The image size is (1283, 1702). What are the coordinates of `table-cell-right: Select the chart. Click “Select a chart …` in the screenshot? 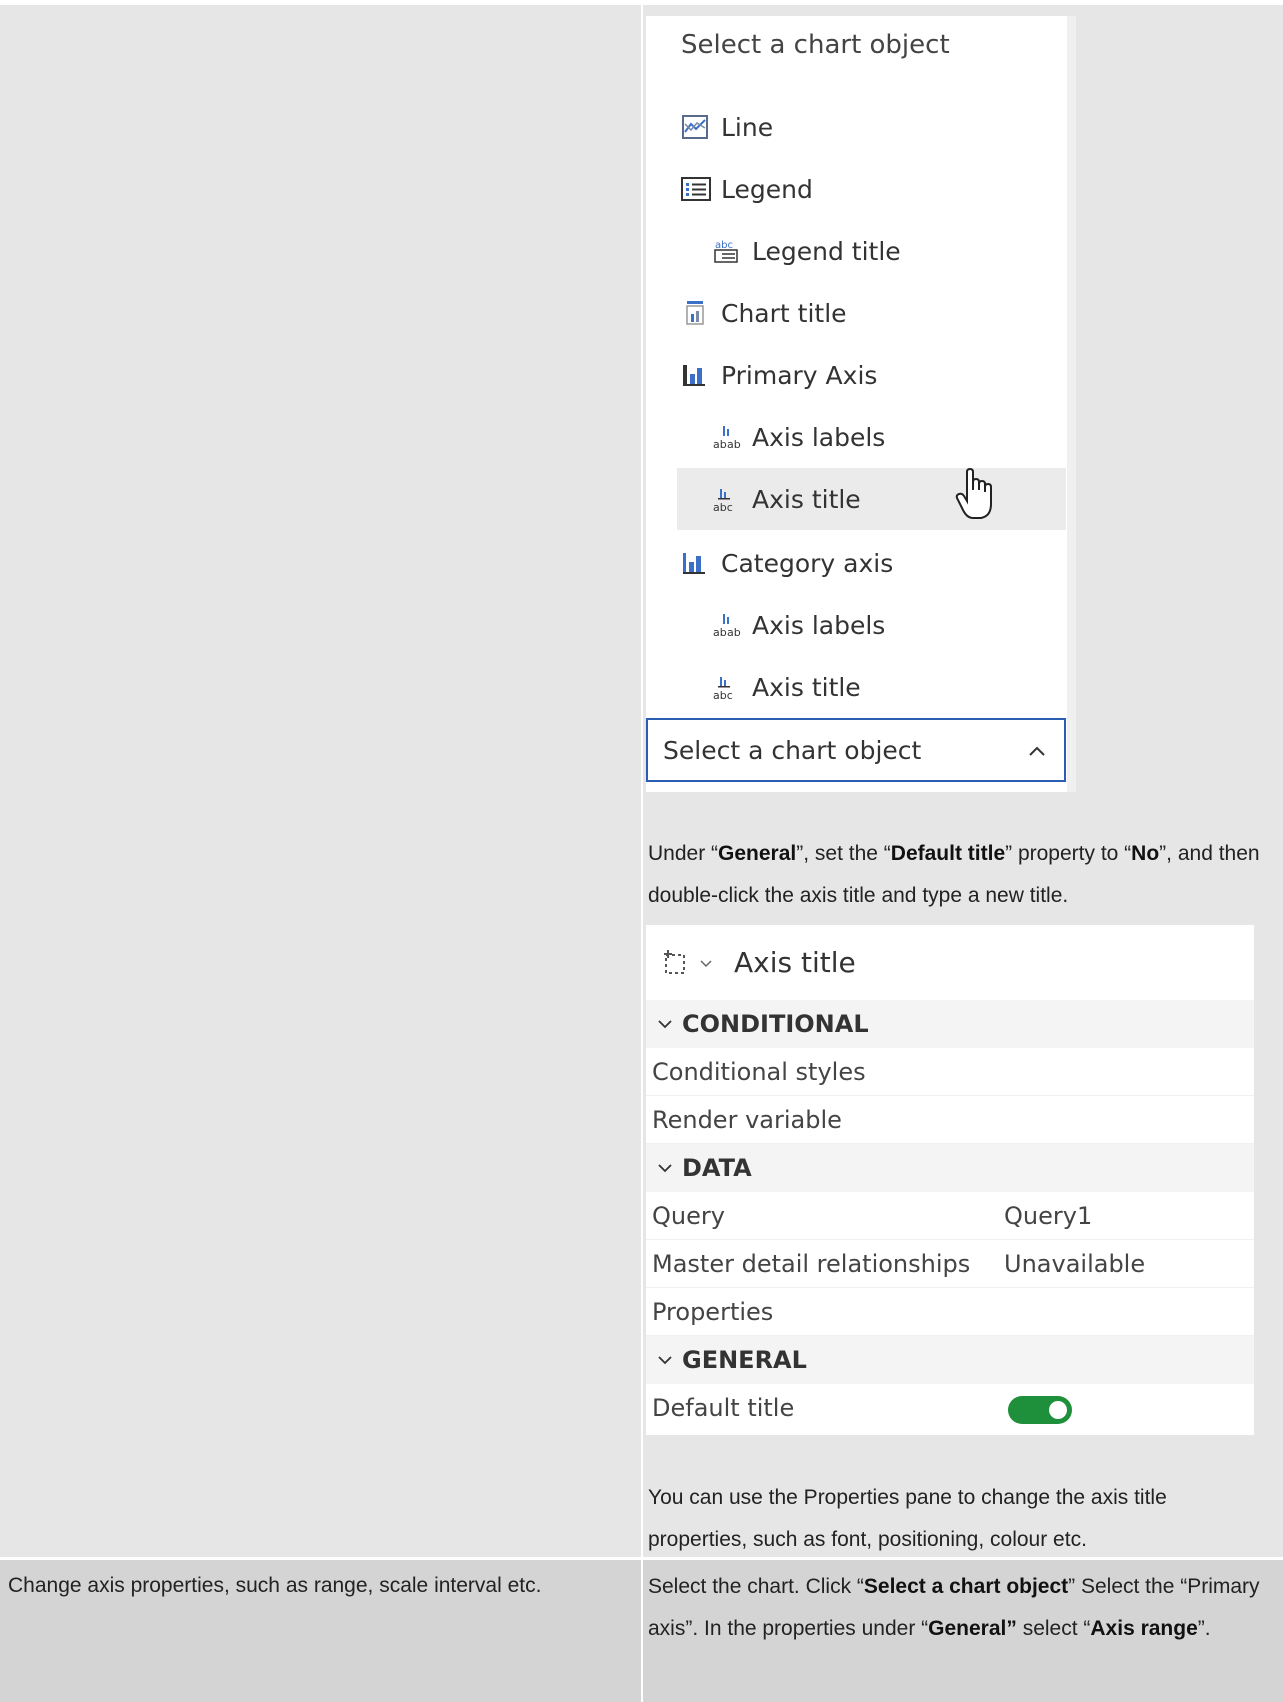 It's located at (963, 1631).